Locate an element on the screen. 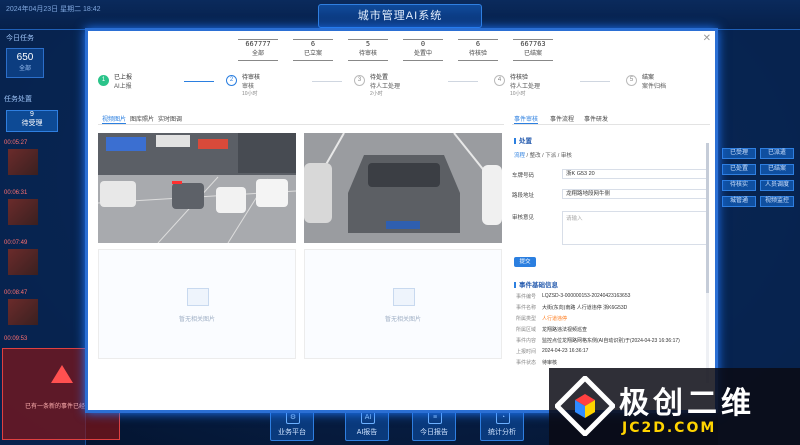 The width and height of the screenshot is (800, 445). flow-link: 整改 is located at coordinates (535, 156).